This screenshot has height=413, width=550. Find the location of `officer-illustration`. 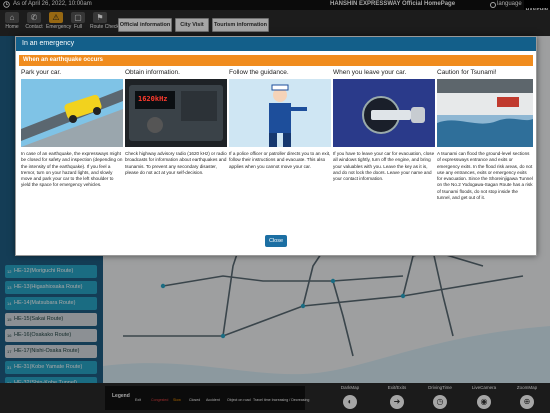

officer-illustration is located at coordinates (280, 113).